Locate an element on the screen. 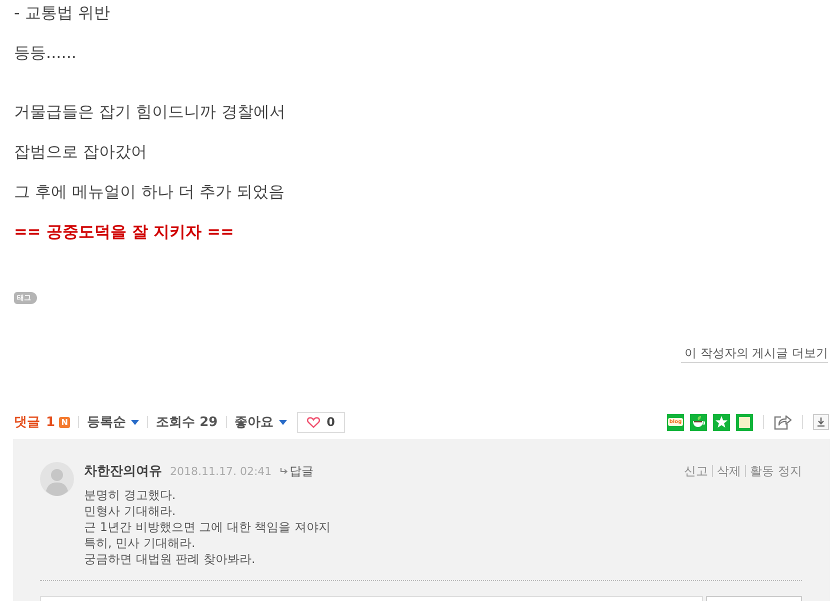 Image resolution: width=833 pixels, height=601 pixels. download-button is located at coordinates (821, 422).